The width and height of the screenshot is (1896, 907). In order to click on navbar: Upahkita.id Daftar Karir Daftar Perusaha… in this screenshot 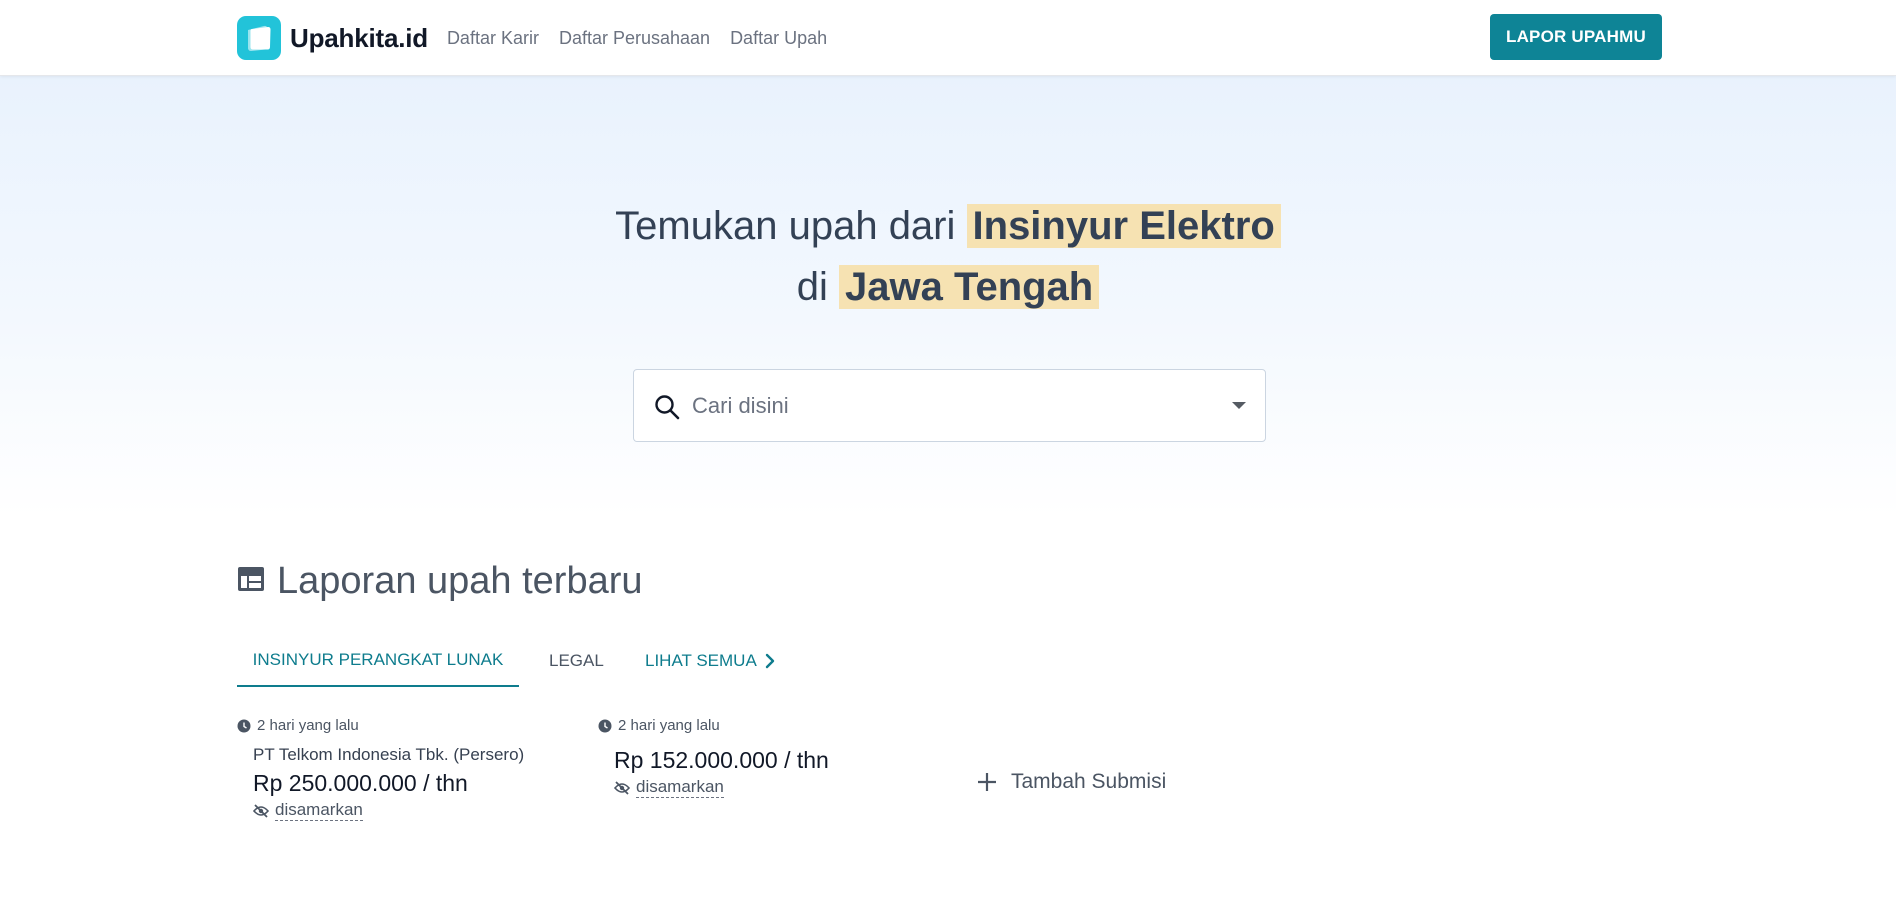, I will do `click(948, 38)`.